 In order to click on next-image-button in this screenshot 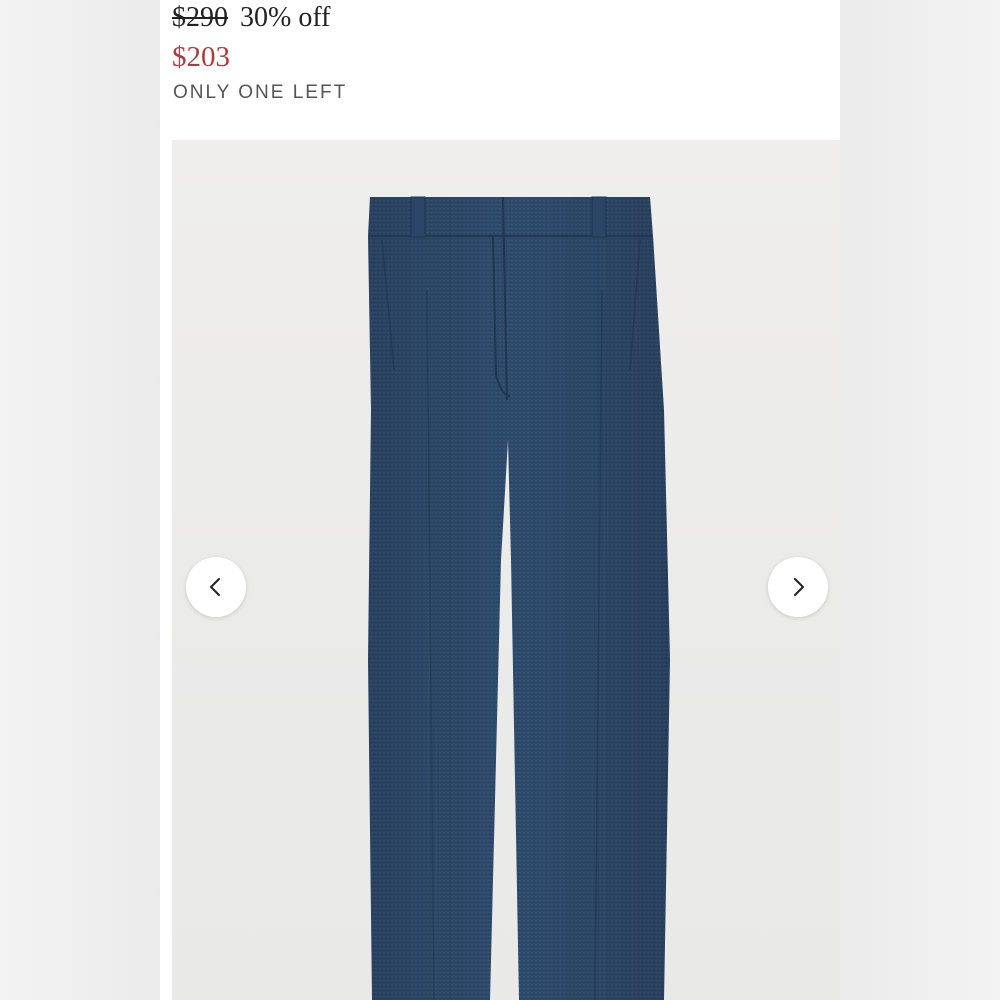, I will do `click(798, 587)`.